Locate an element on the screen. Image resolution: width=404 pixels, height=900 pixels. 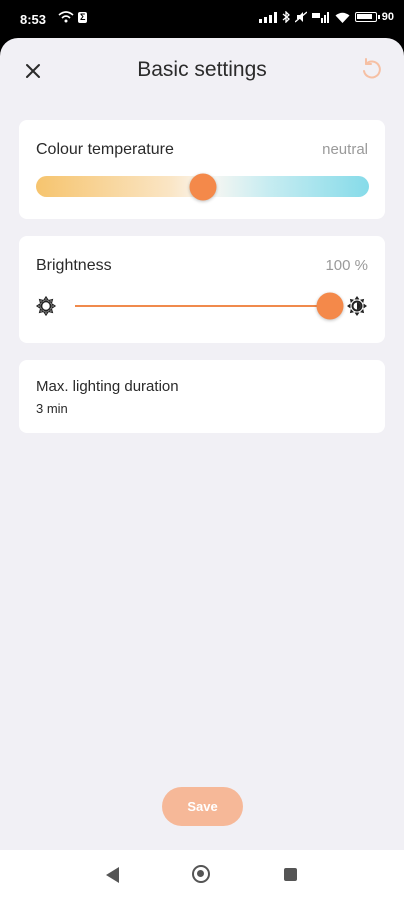
colour-temperature-card: Colour temperature neutral is located at coordinates (202, 169).